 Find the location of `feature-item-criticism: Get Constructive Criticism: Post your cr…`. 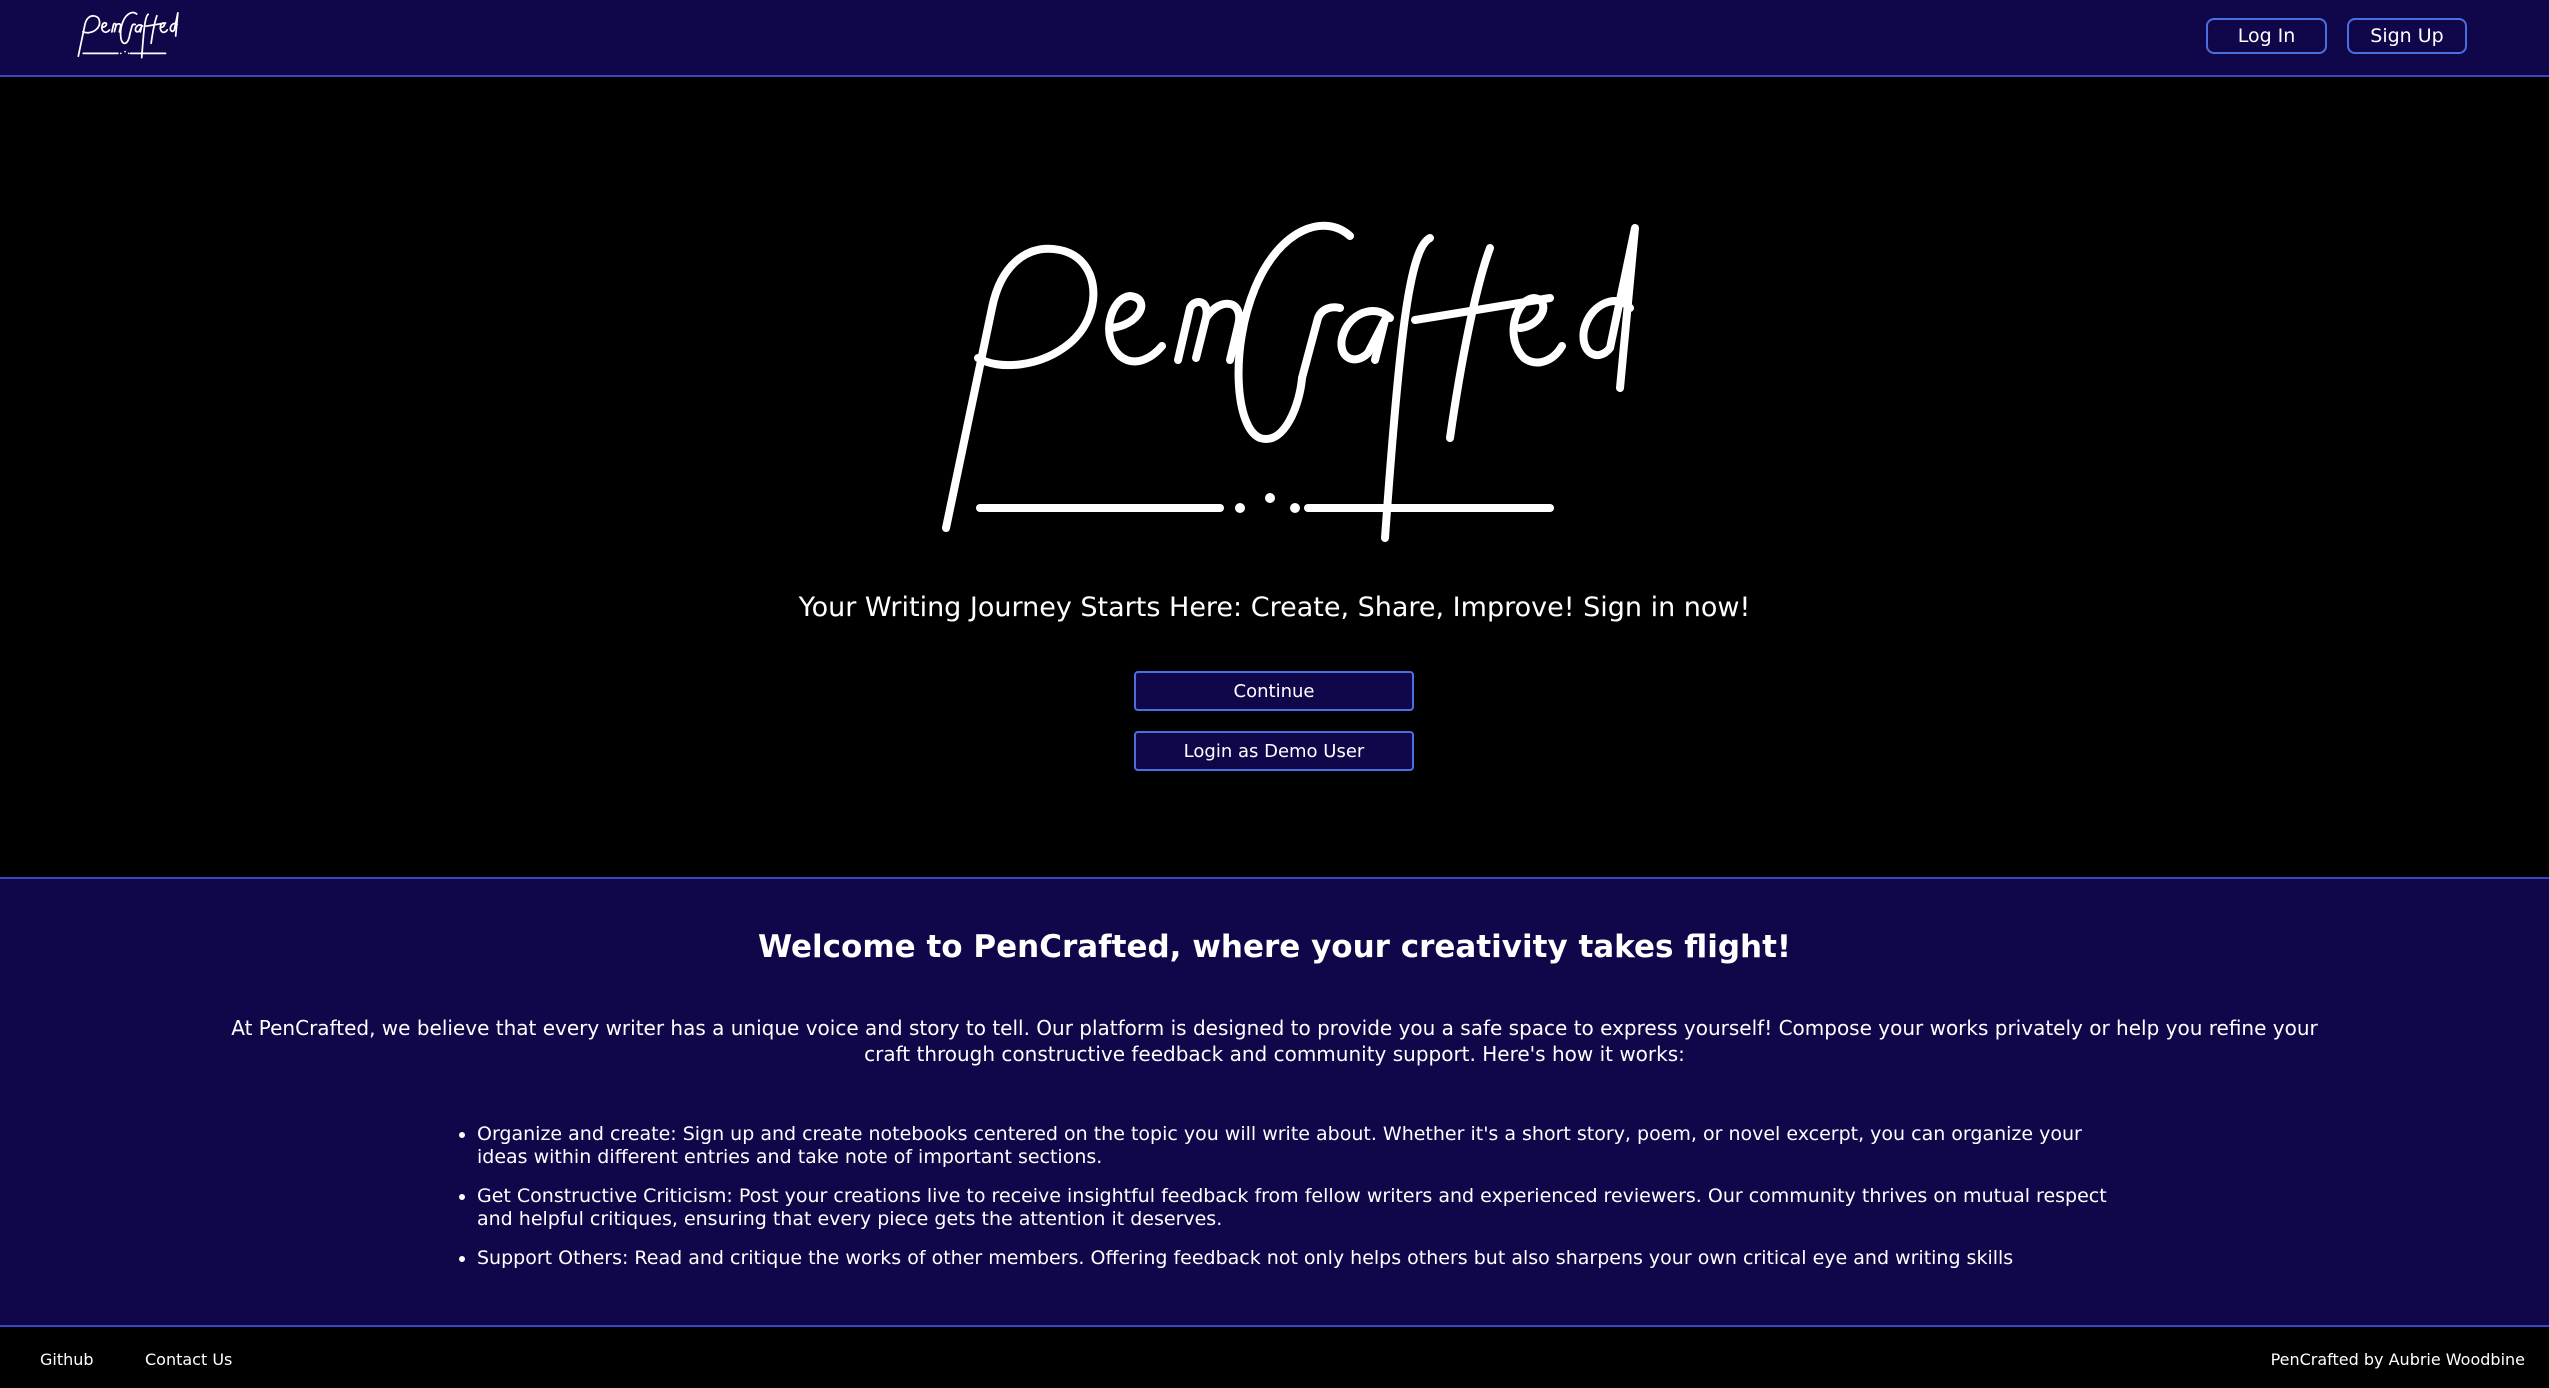

feature-item-criticism: Get Constructive Criticism: Post your cr… is located at coordinates (1296, 1208).